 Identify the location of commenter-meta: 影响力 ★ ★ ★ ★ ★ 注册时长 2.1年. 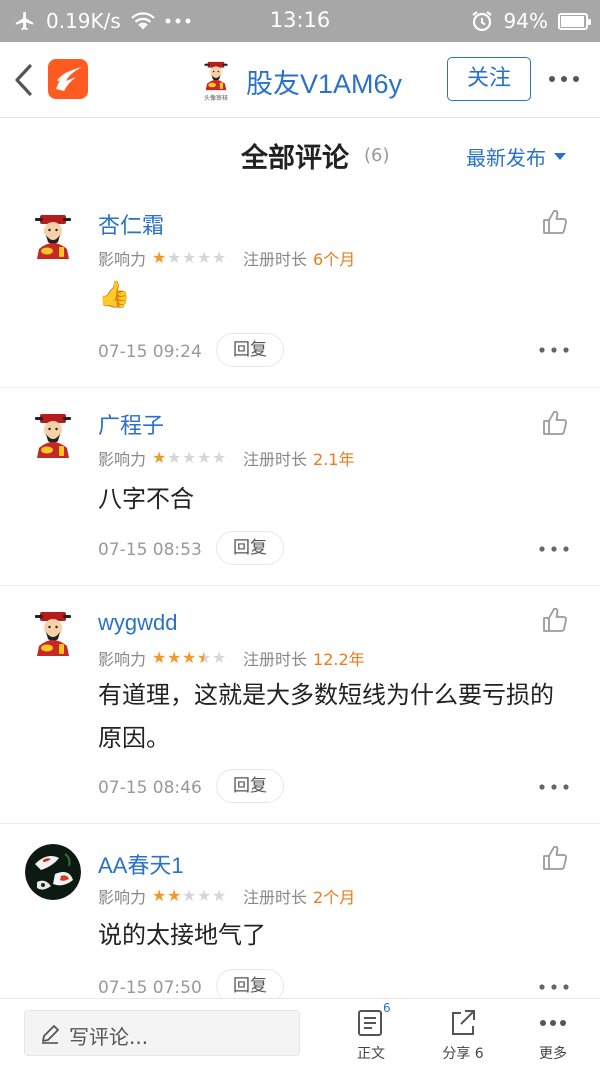
(226, 458).